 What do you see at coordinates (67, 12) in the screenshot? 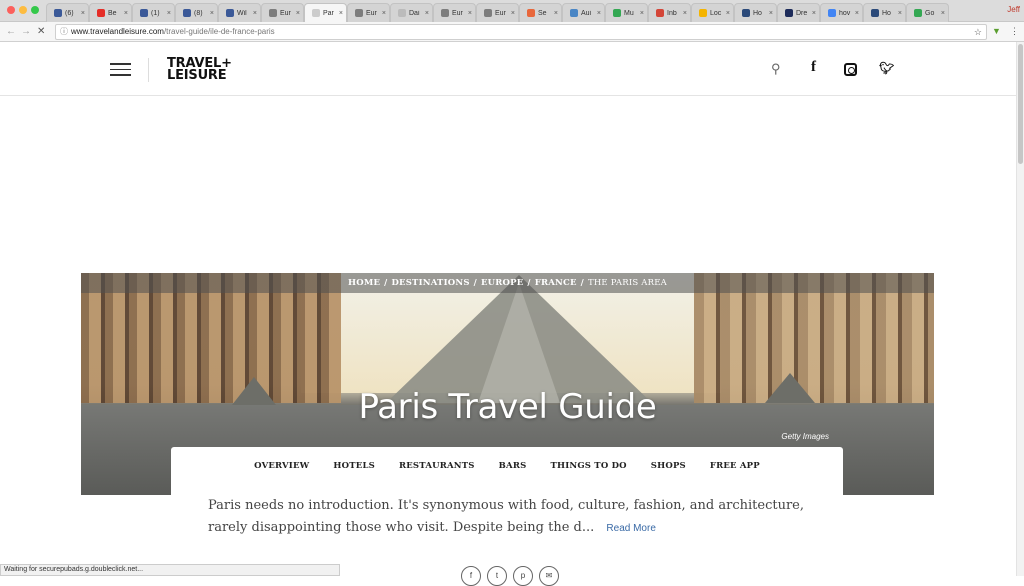
I see `browser-tab: (6) ×` at bounding box center [67, 12].